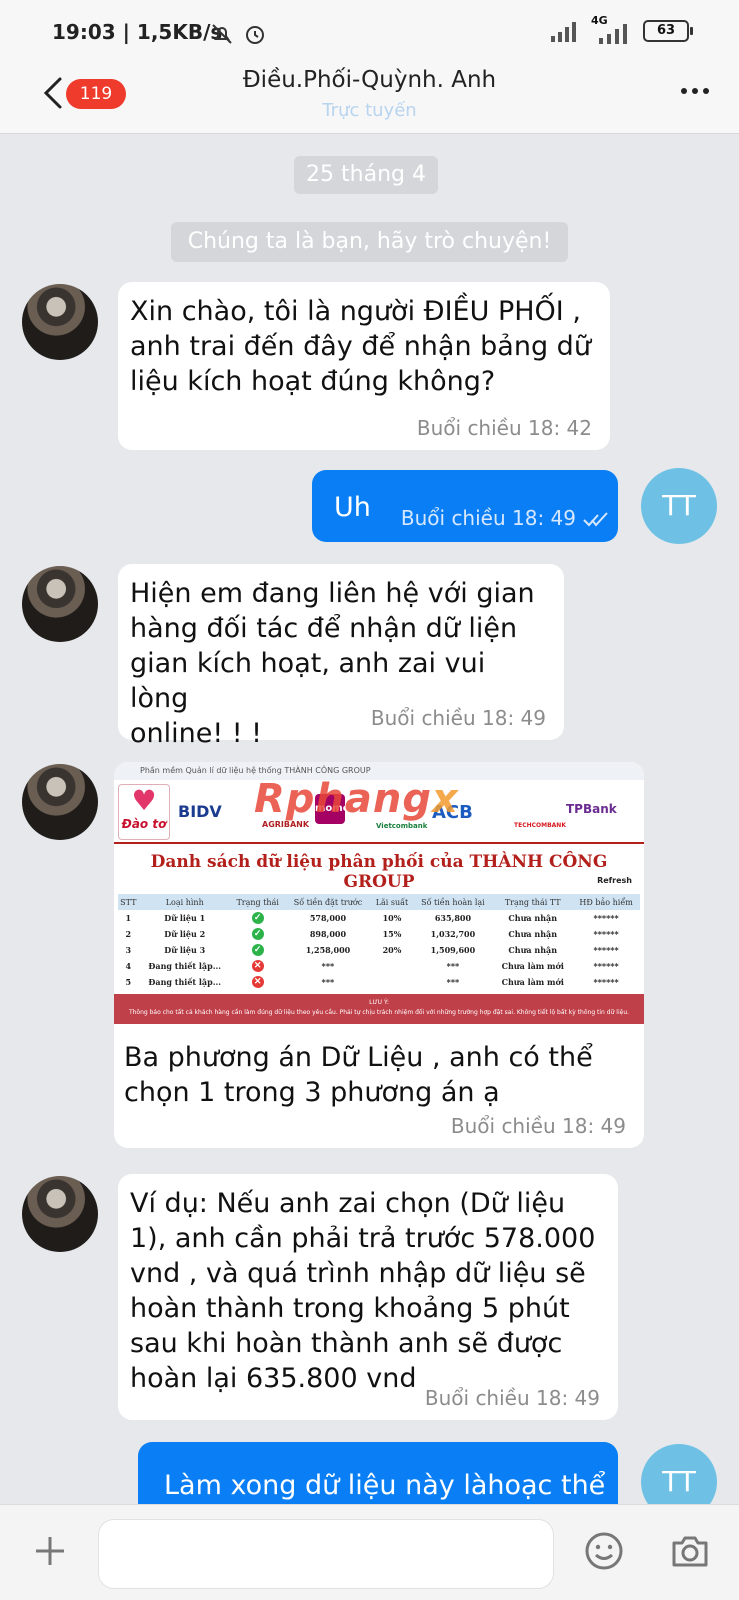 Image resolution: width=739 pixels, height=1600 pixels. I want to click on add-icon, so click(50, 1551).